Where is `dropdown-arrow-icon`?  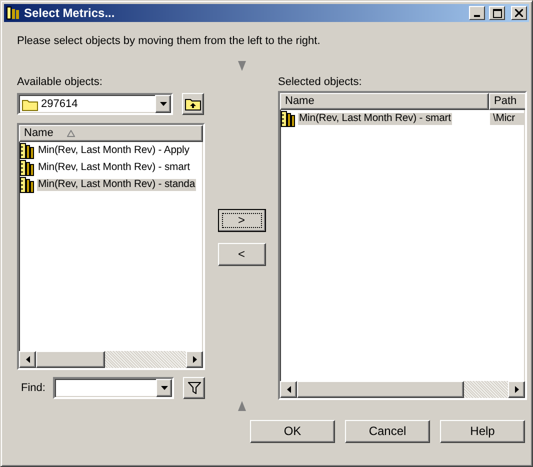
dropdown-arrow-icon is located at coordinates (164, 388).